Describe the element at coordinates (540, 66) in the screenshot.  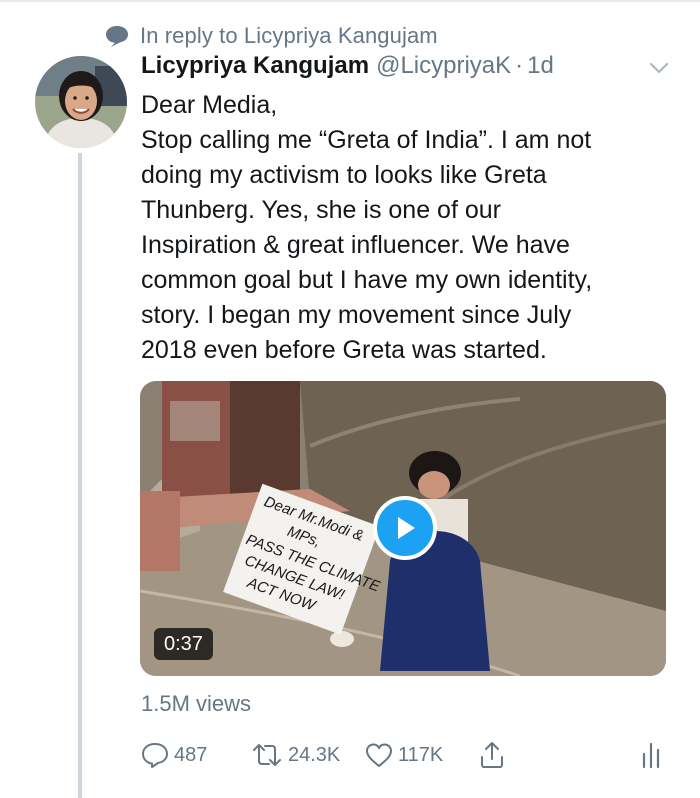
I see `tweet-timestamp: 1d` at that location.